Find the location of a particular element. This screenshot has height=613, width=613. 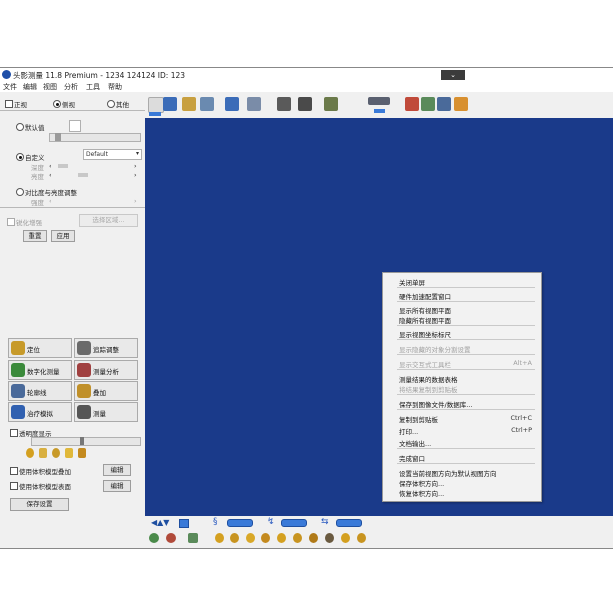

preset-dropdown: Default ▾ is located at coordinates (112, 154).